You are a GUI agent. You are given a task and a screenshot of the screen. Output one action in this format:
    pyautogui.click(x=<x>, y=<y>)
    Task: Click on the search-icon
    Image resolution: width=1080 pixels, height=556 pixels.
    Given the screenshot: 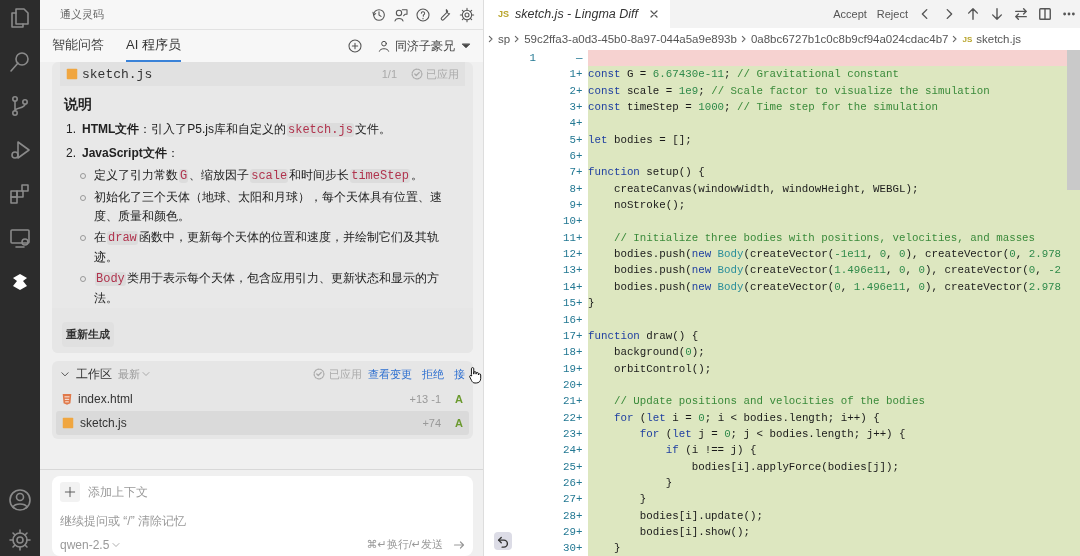 What is the action you would take?
    pyautogui.click(x=20, y=62)
    